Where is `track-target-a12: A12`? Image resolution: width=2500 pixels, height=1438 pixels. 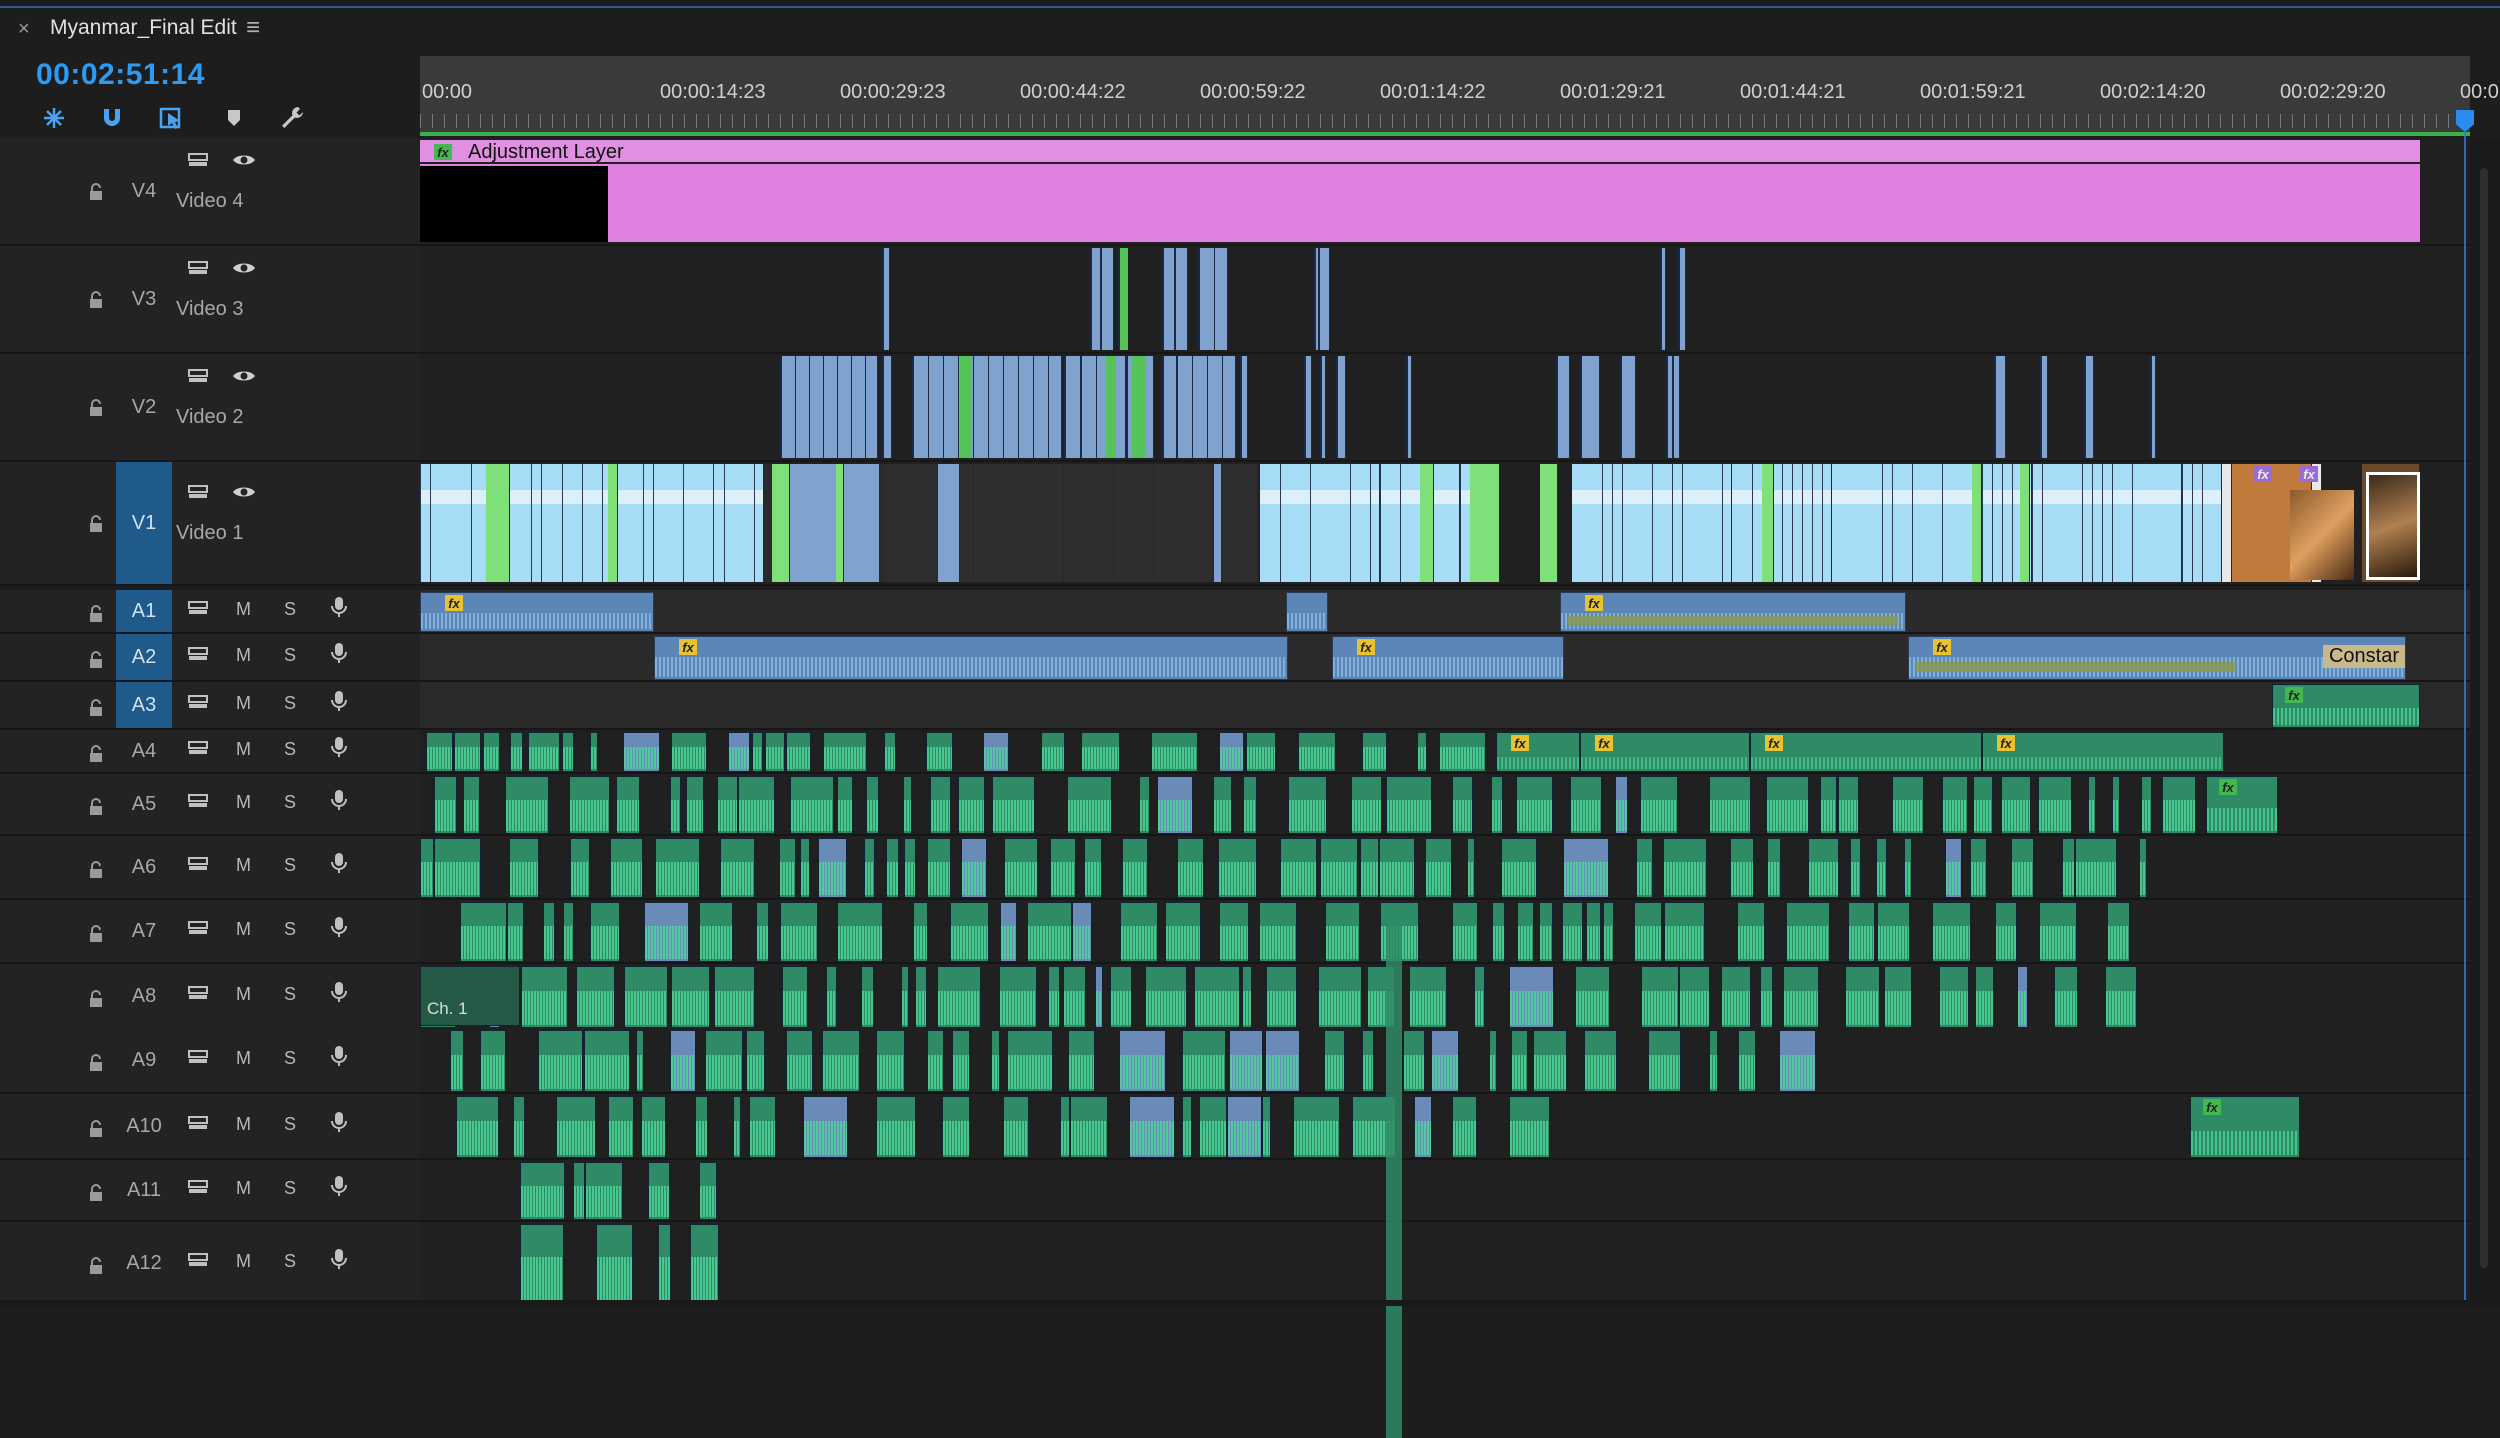
track-target-a12: A12 is located at coordinates (144, 1263).